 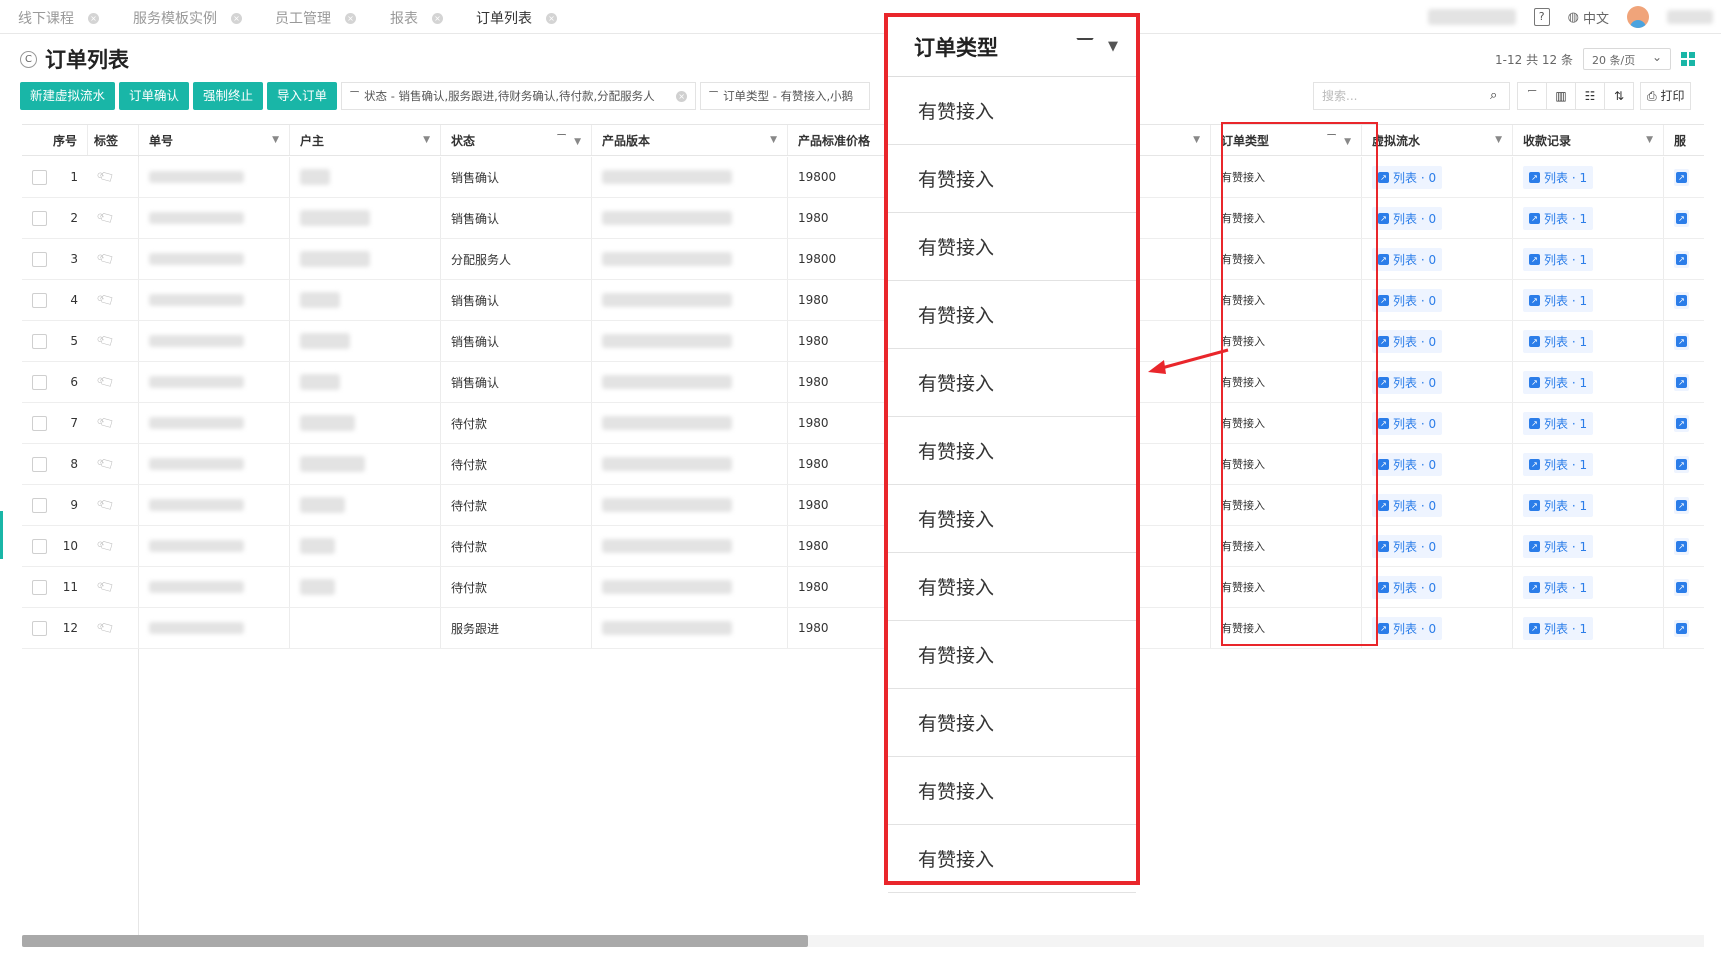 What do you see at coordinates (214, 140) in the screenshot?
I see `col-order-no: 单号 ▼` at bounding box center [214, 140].